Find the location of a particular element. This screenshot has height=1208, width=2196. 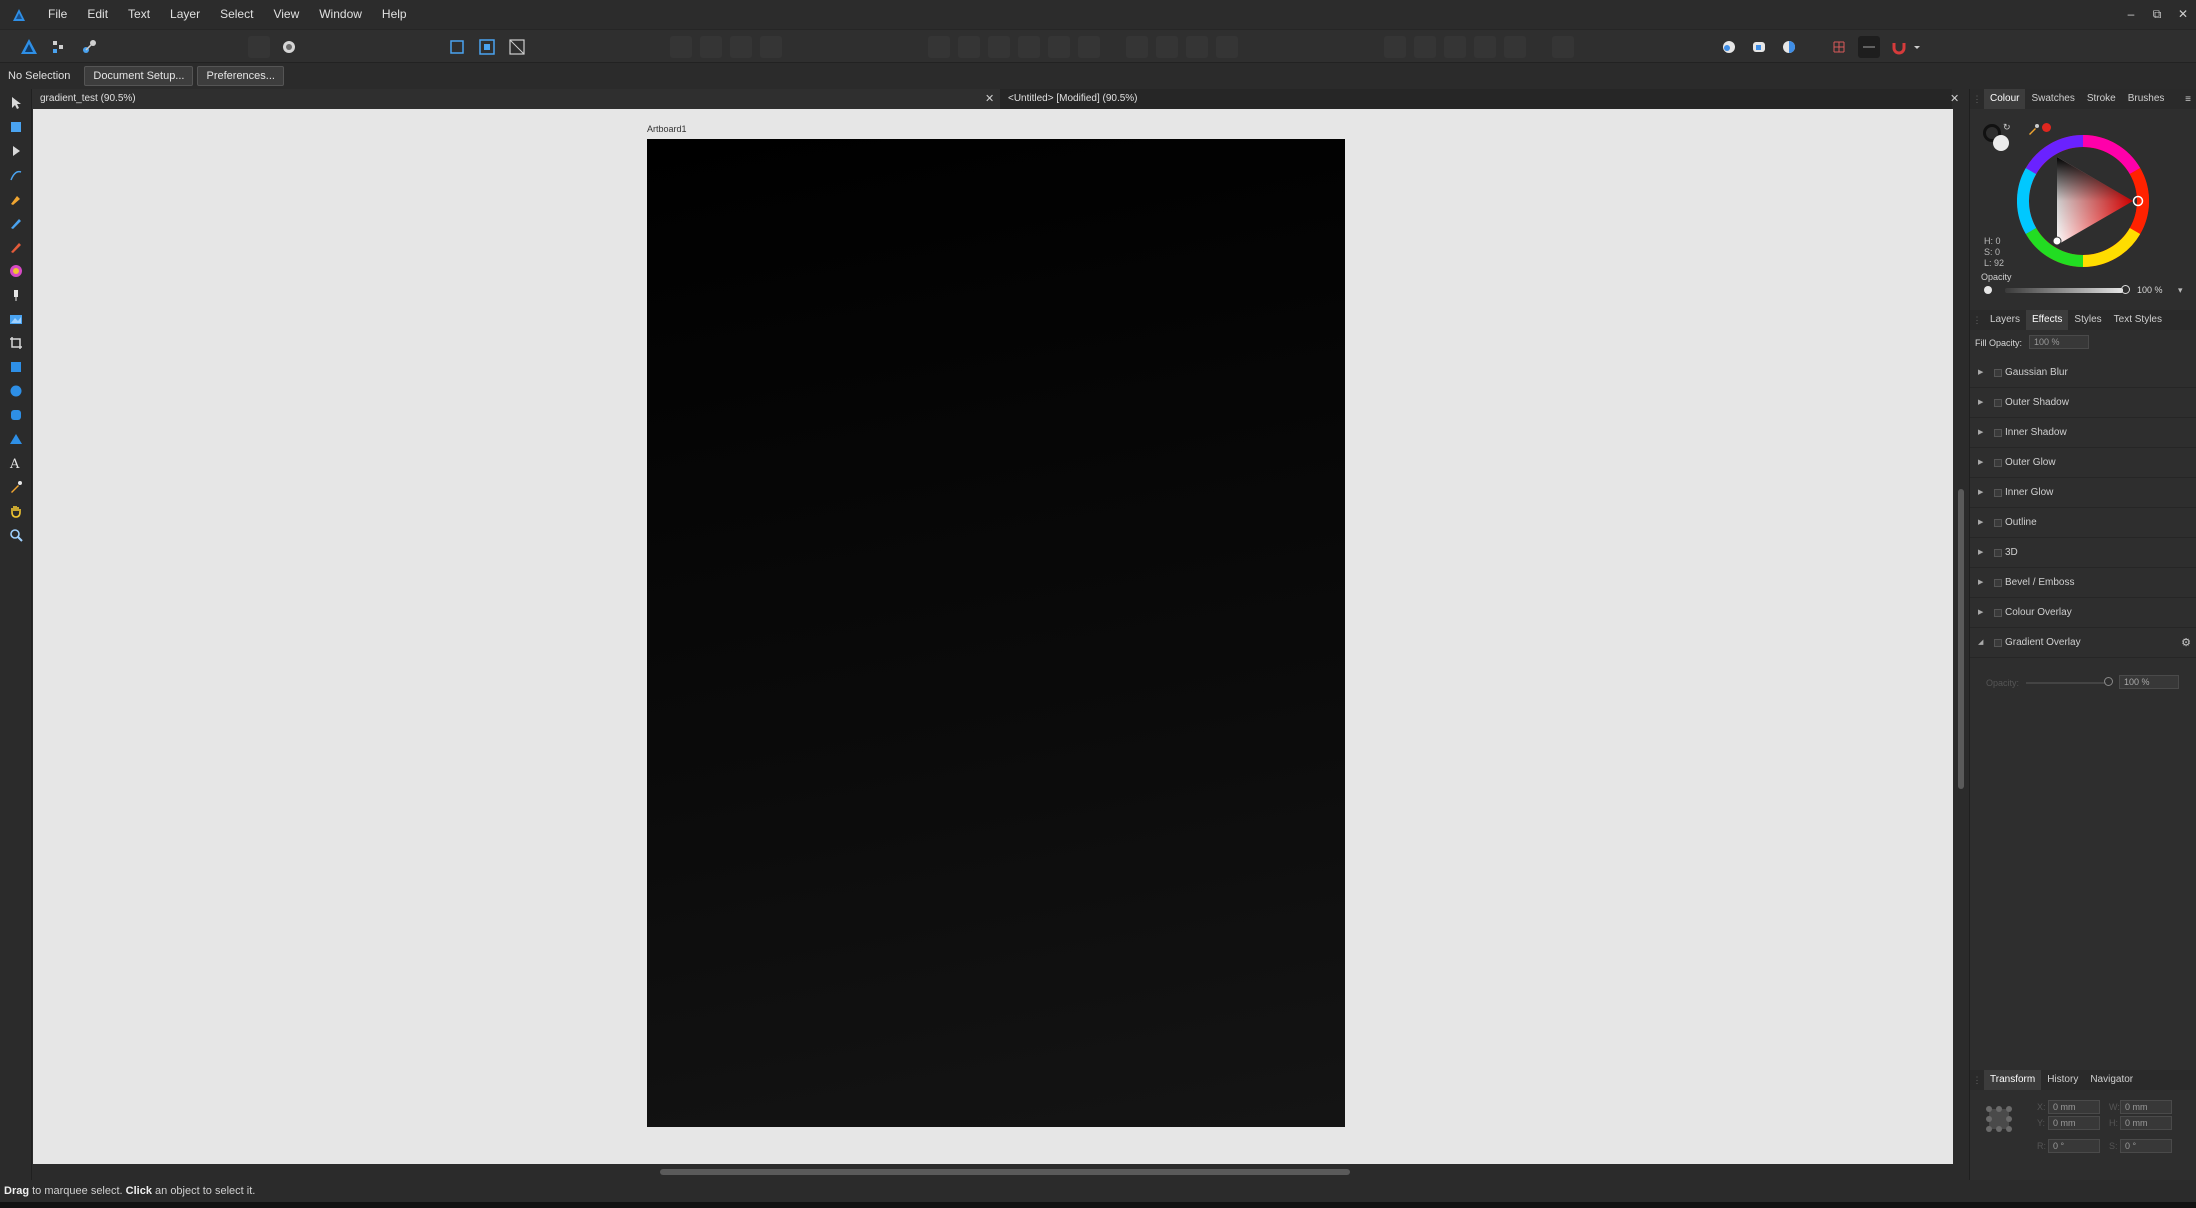

boolean-subtract-icon is located at coordinates (711, 47).